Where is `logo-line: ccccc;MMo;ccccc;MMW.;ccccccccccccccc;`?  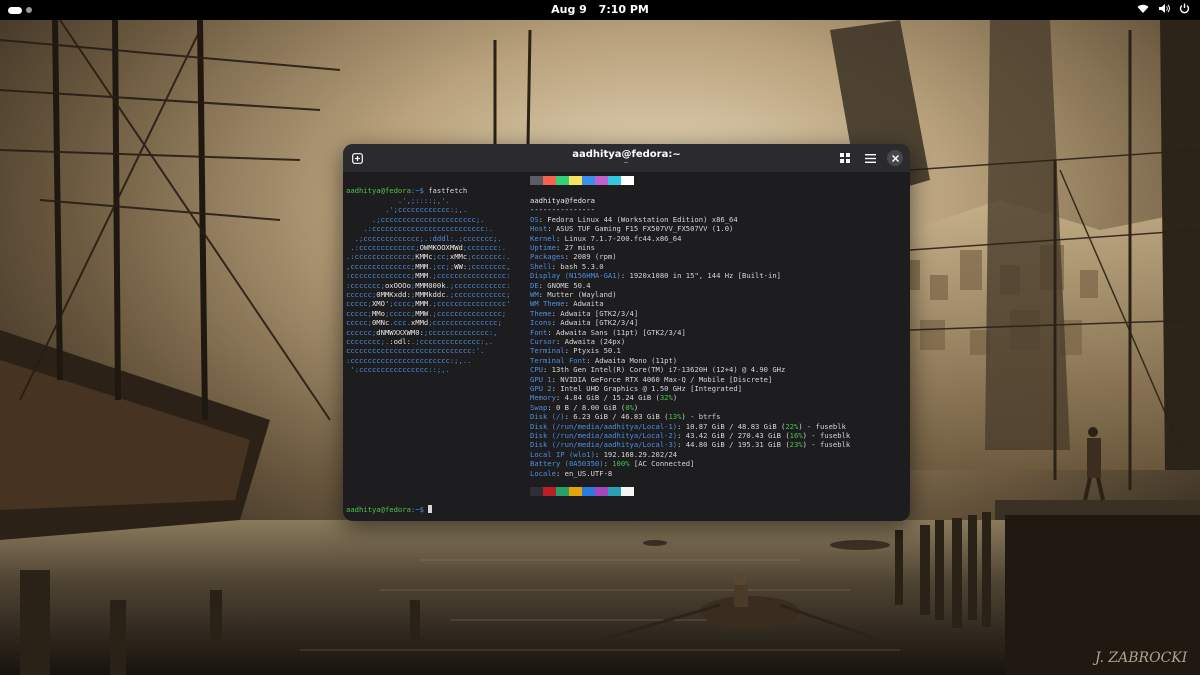
logo-line: ccccc;MMo;ccccc;MMW.;ccccccccccccccc; is located at coordinates (426, 313).